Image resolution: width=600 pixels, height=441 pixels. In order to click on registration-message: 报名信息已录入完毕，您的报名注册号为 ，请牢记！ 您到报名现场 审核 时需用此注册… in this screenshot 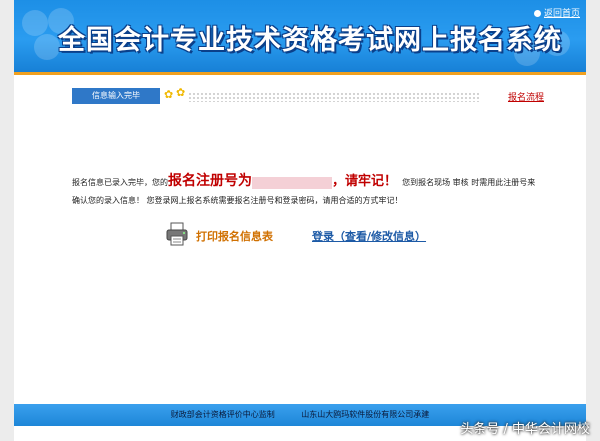, I will do `click(307, 191)`.